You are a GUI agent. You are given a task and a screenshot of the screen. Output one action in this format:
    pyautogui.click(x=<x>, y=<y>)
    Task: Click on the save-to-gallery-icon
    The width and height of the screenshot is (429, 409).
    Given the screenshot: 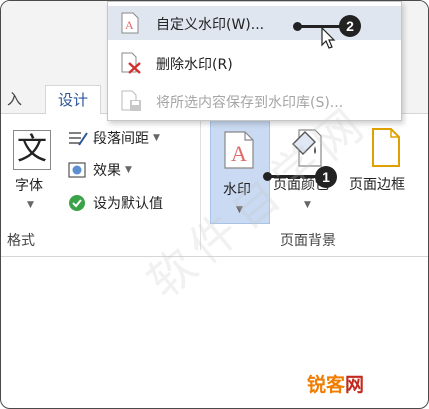 What is the action you would take?
    pyautogui.click(x=131, y=100)
    